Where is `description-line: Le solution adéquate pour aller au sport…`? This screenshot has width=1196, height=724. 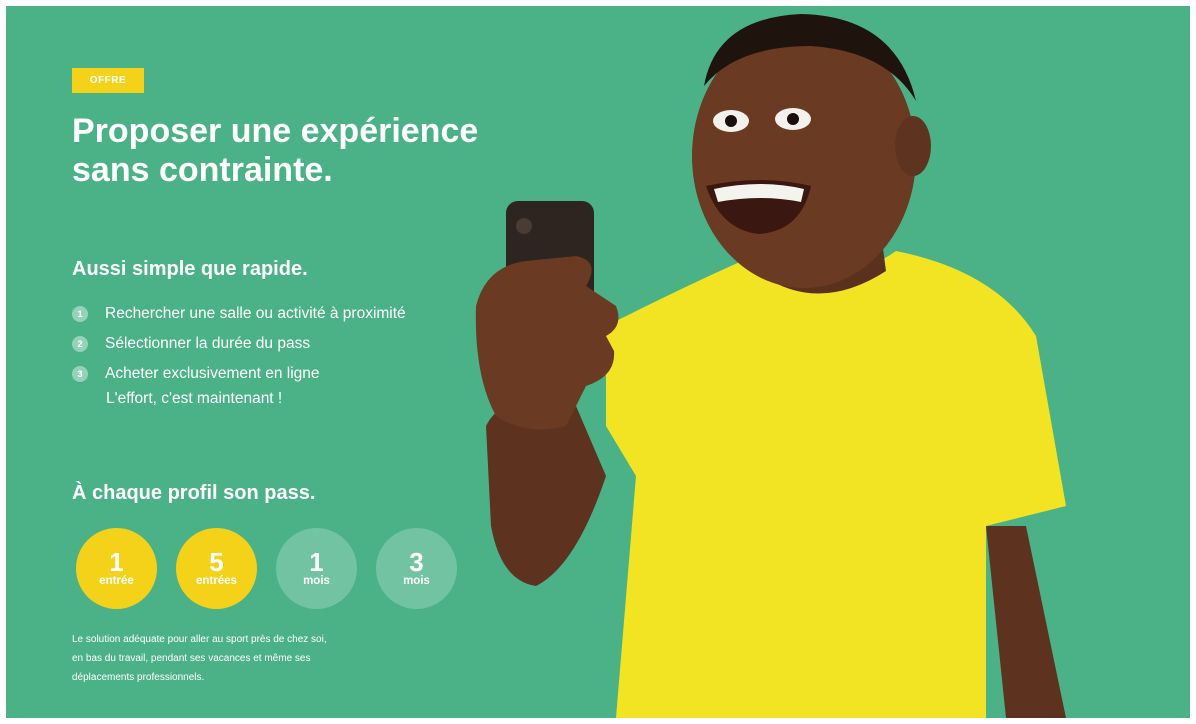
description-line: Le solution adéquate pour aller au sport… is located at coordinates (199, 639).